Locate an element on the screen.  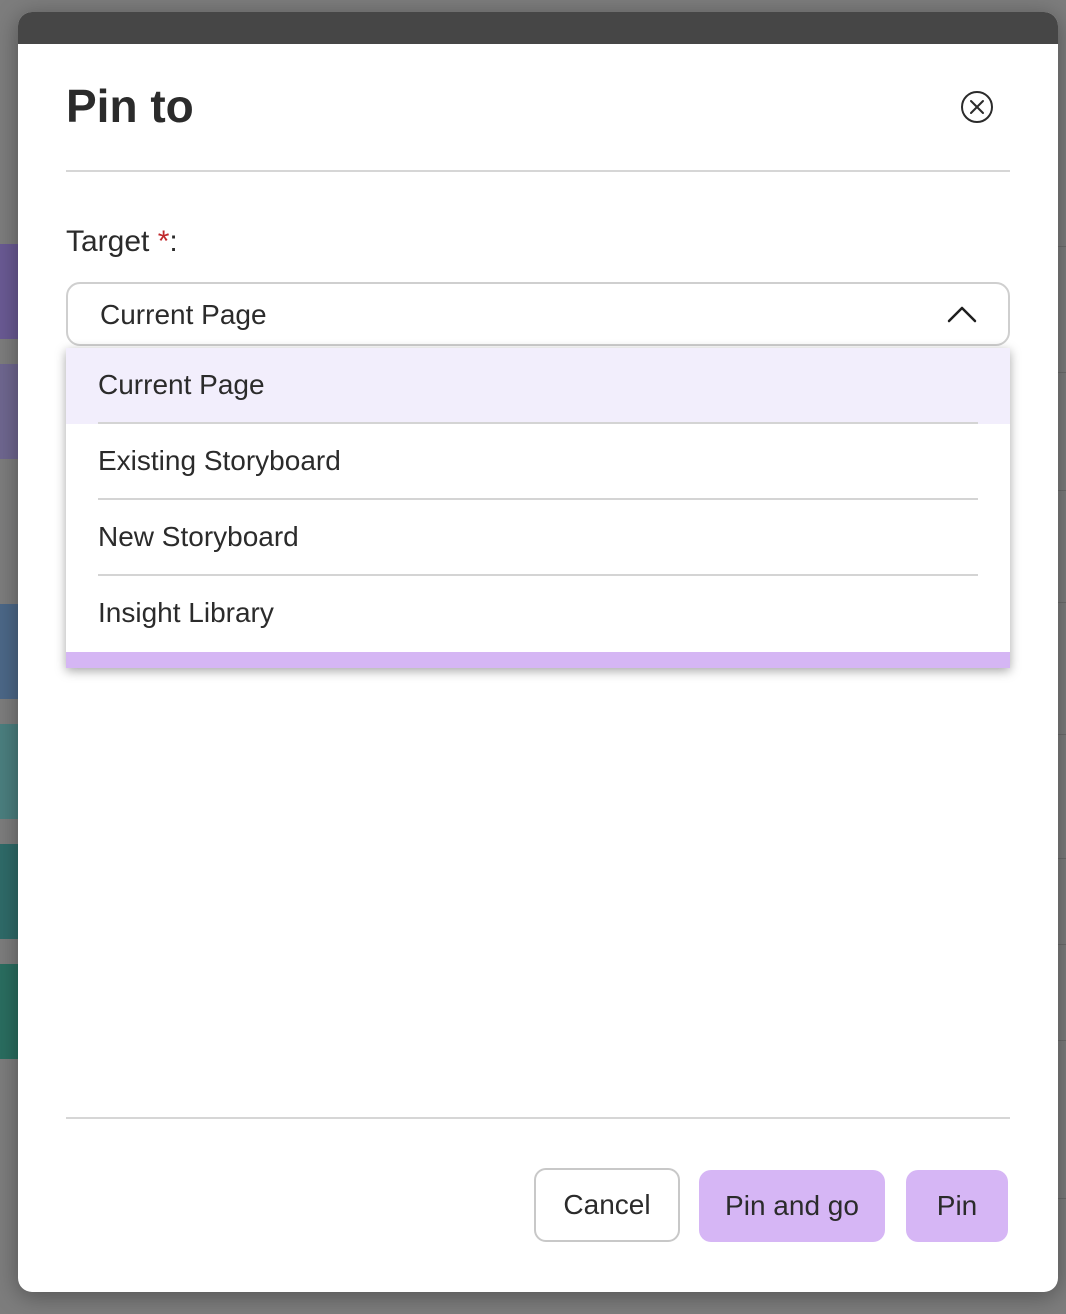
close-button is located at coordinates (977, 107).